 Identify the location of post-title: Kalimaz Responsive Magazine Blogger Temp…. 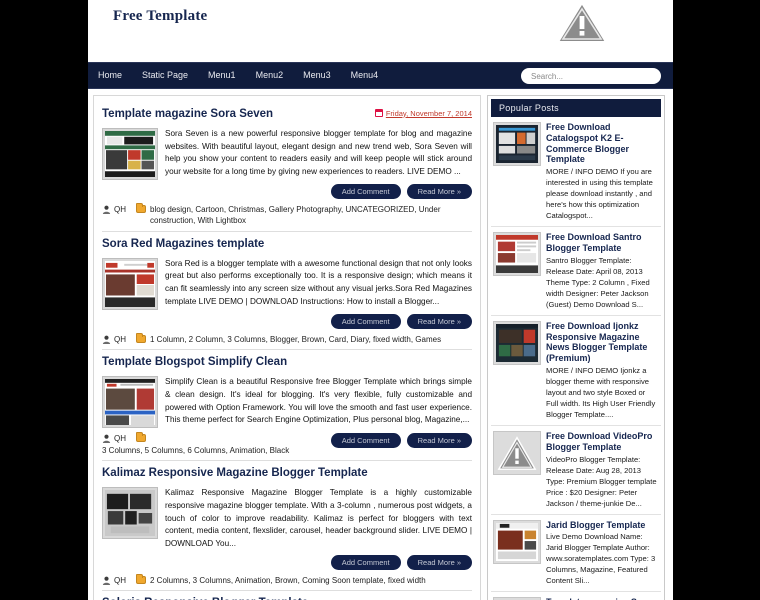
(235, 474).